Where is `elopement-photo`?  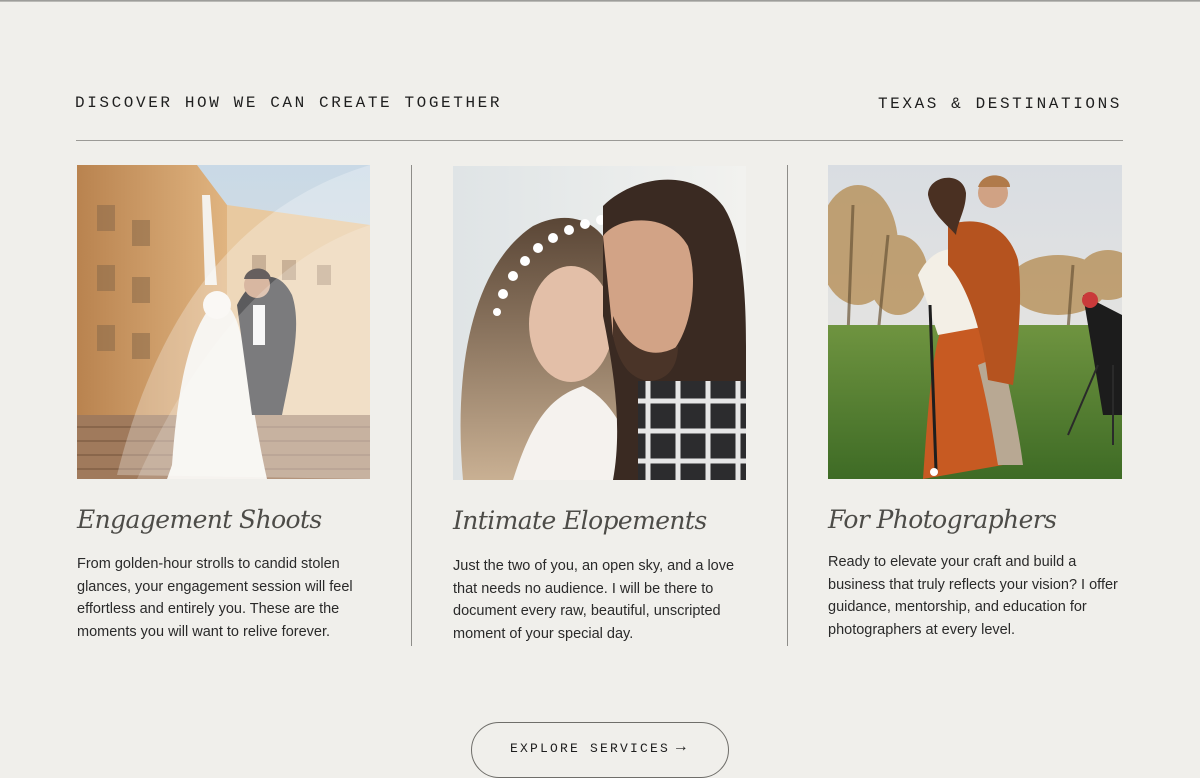 elopement-photo is located at coordinates (599, 323).